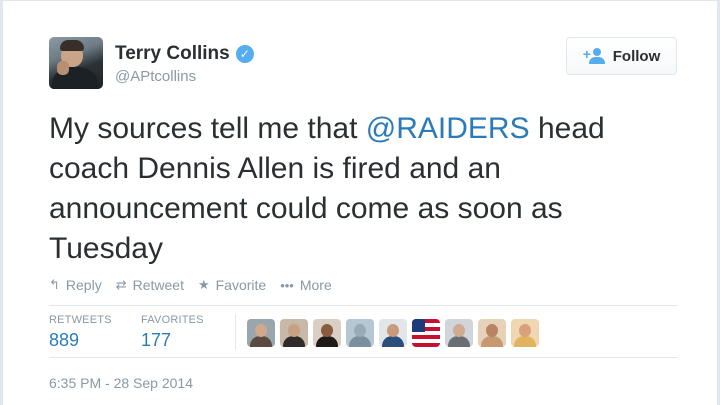  I want to click on reply-action: ↰ Reply, so click(75, 285).